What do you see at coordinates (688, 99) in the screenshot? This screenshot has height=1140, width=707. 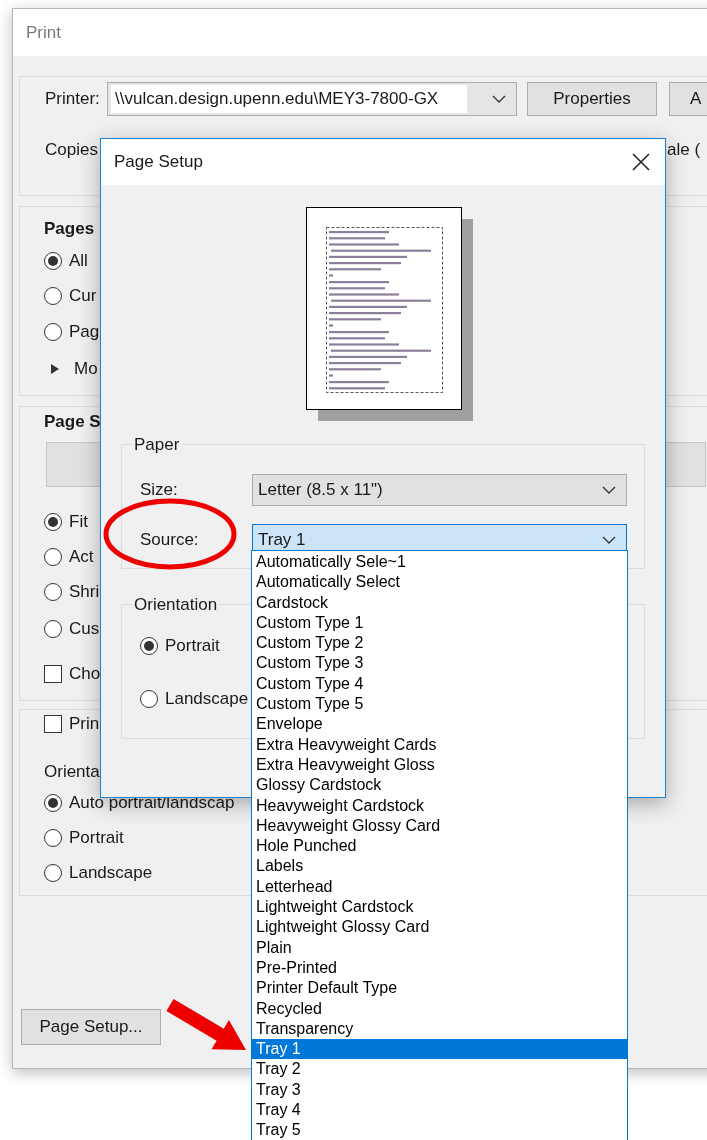 I see `toolbar-button: A` at bounding box center [688, 99].